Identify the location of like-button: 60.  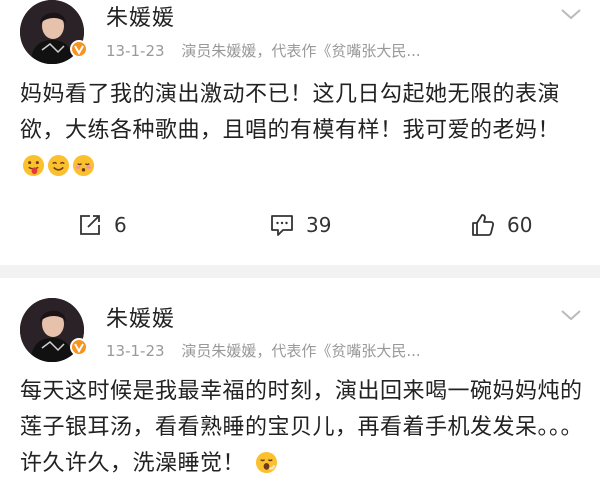
(500, 225).